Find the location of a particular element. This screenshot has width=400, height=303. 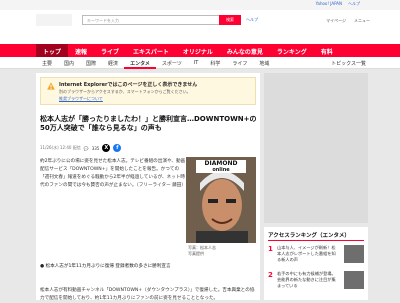

nav-breaking: 速報 is located at coordinates (81, 50).